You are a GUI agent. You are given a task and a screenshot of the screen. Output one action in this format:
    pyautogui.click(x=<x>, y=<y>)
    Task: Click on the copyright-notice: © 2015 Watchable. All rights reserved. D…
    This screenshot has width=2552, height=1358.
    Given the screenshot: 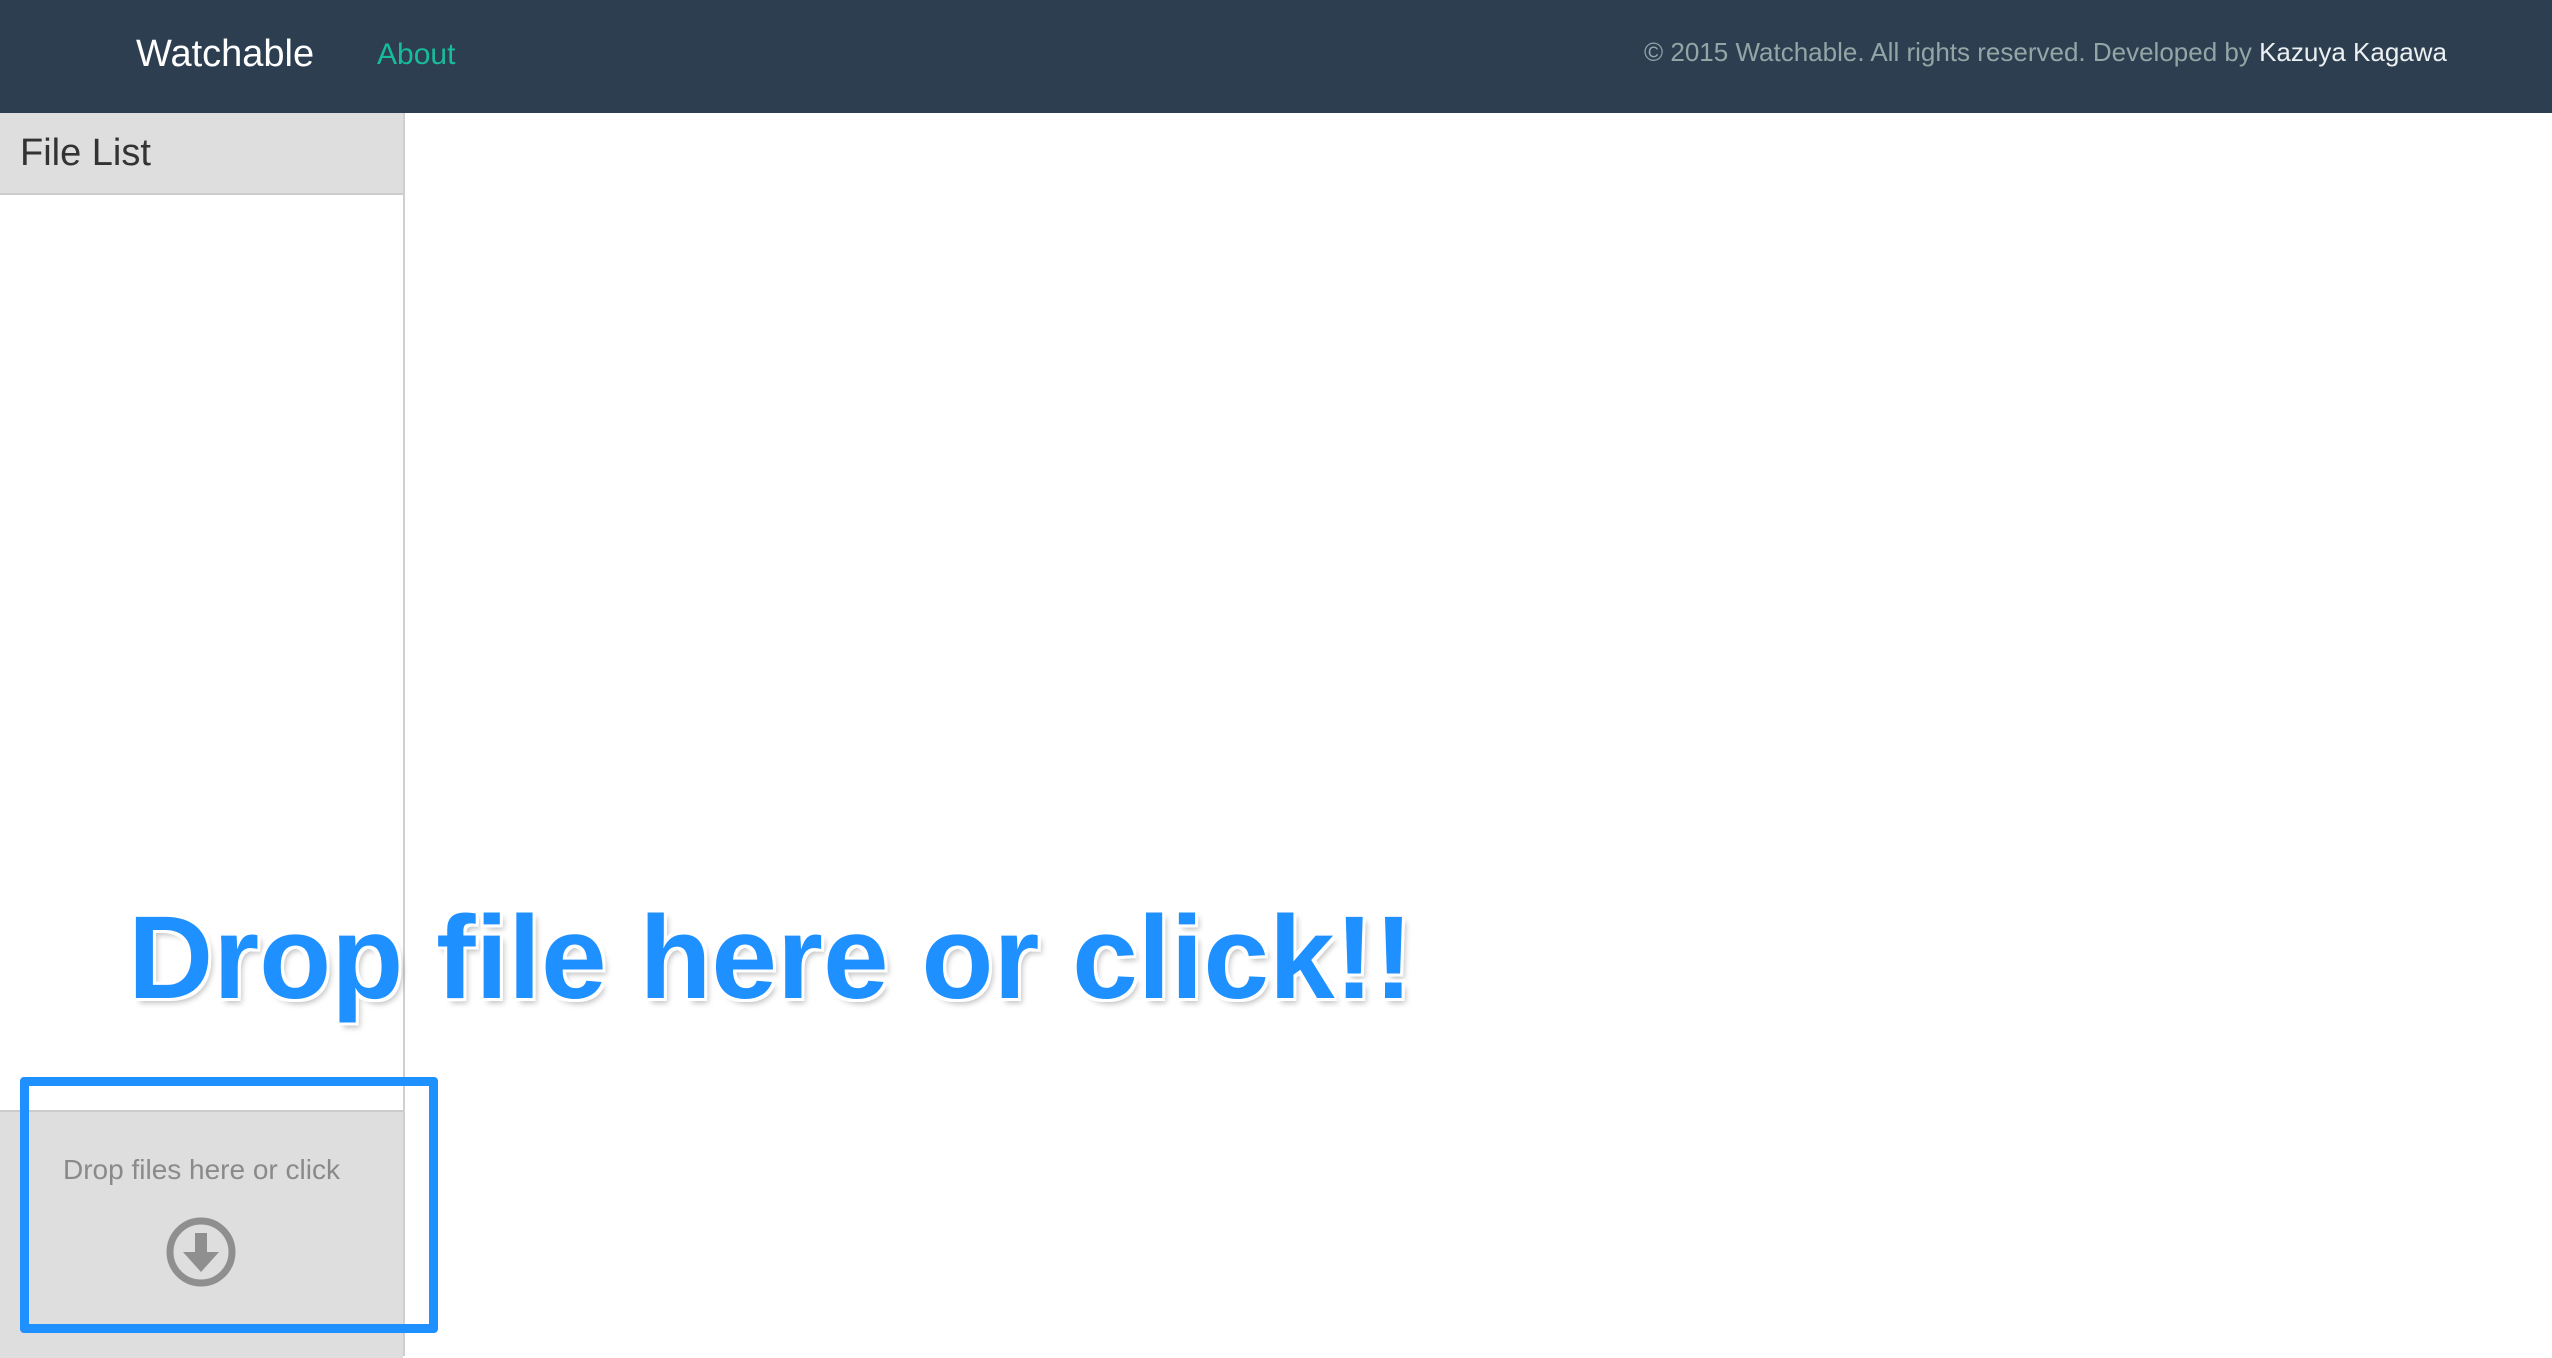 What is the action you would take?
    pyautogui.click(x=2045, y=52)
    